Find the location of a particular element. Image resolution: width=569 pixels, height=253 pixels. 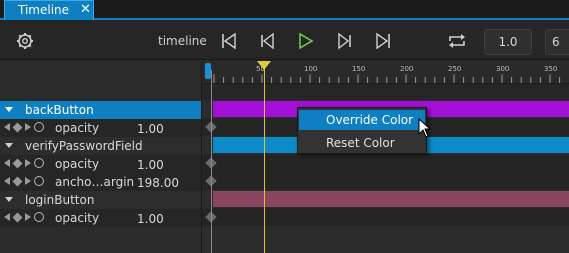

tree-object-row: backButton is located at coordinates (100, 110).